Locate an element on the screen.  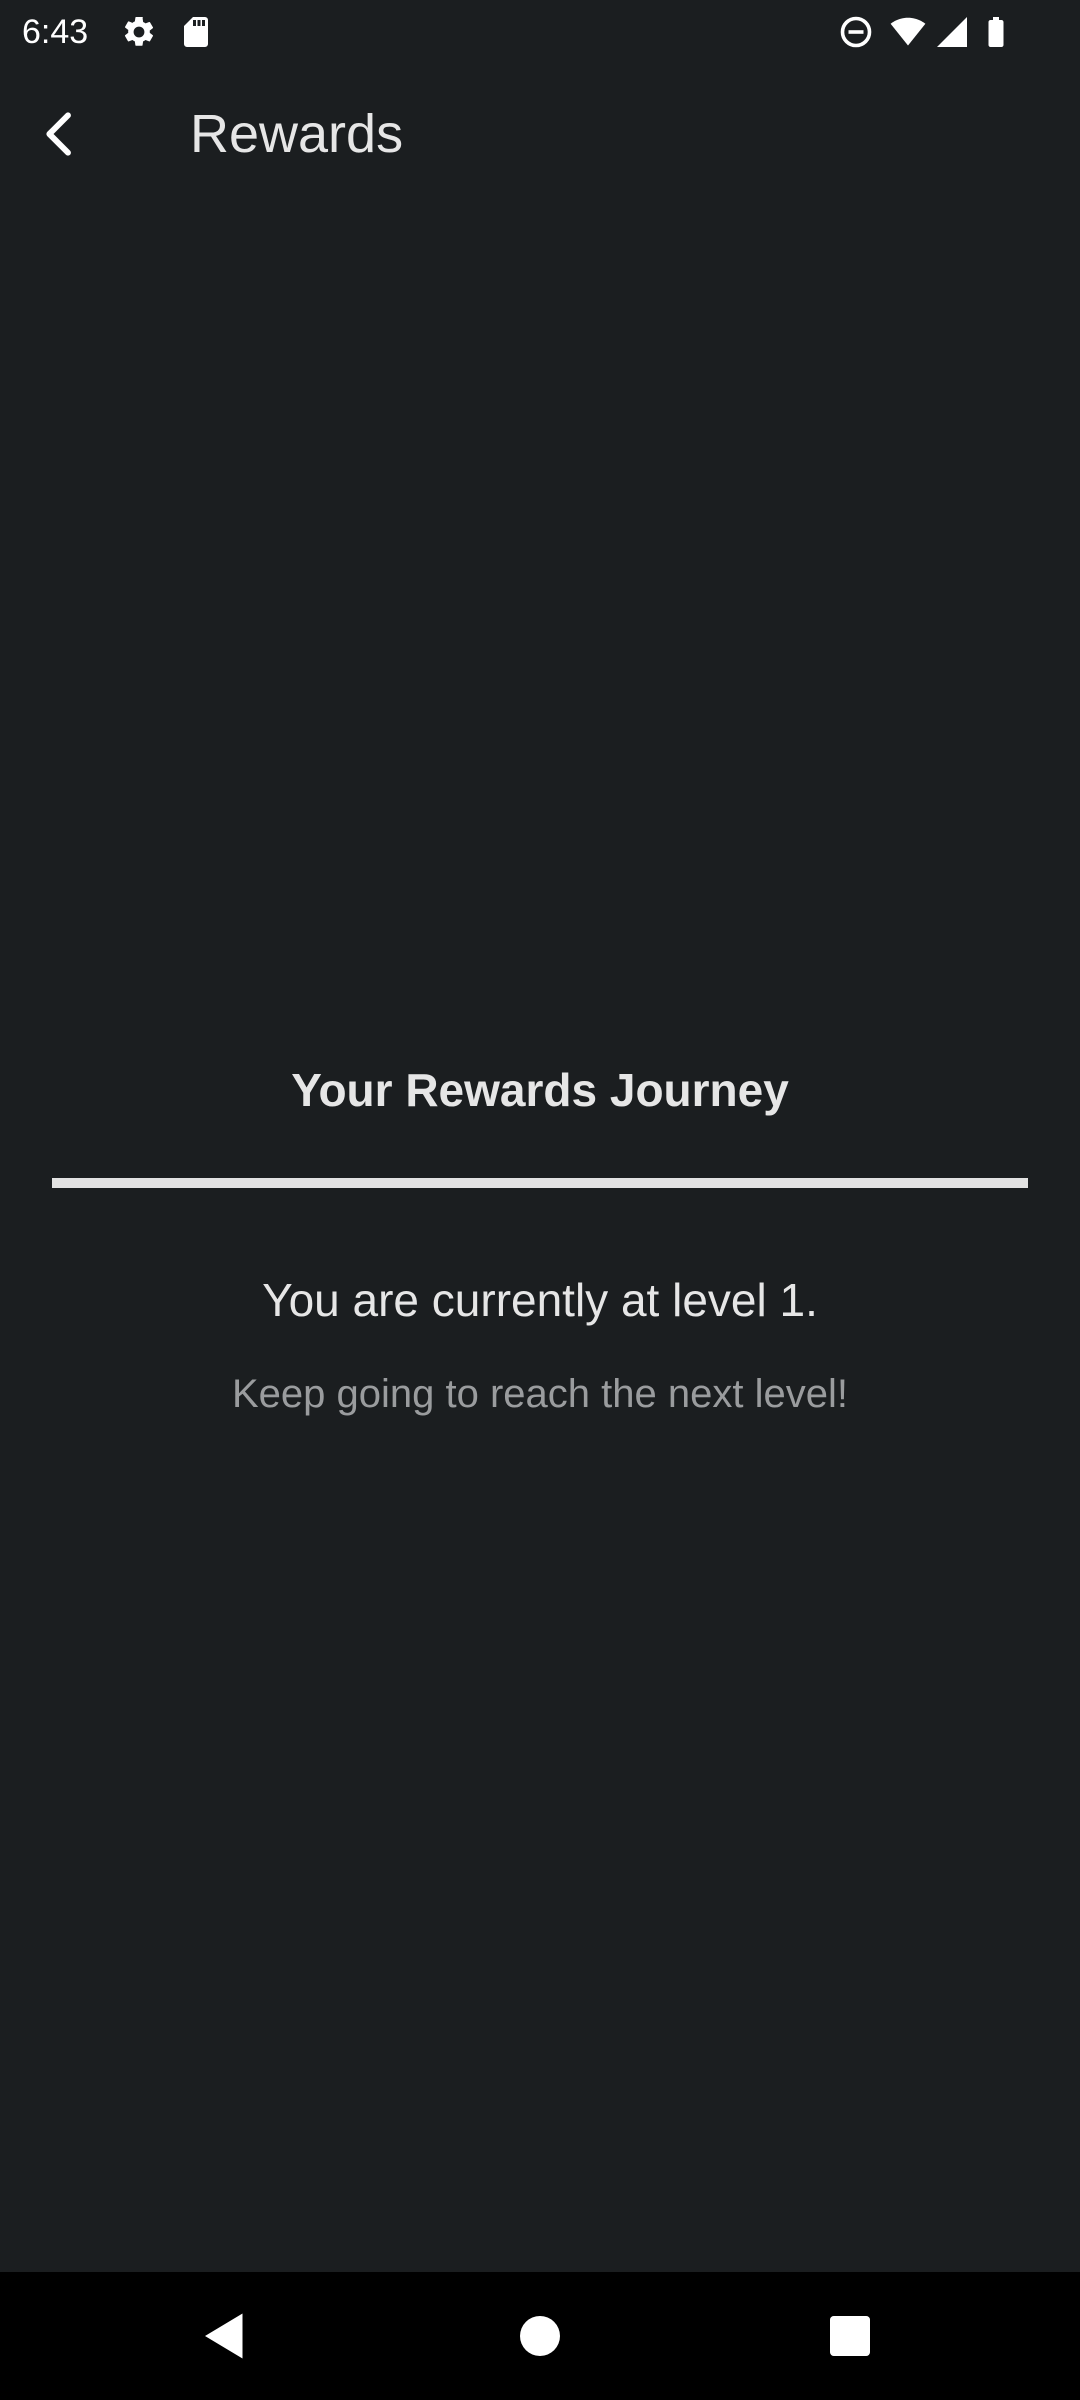
sd-card-icon is located at coordinates (196, 32).